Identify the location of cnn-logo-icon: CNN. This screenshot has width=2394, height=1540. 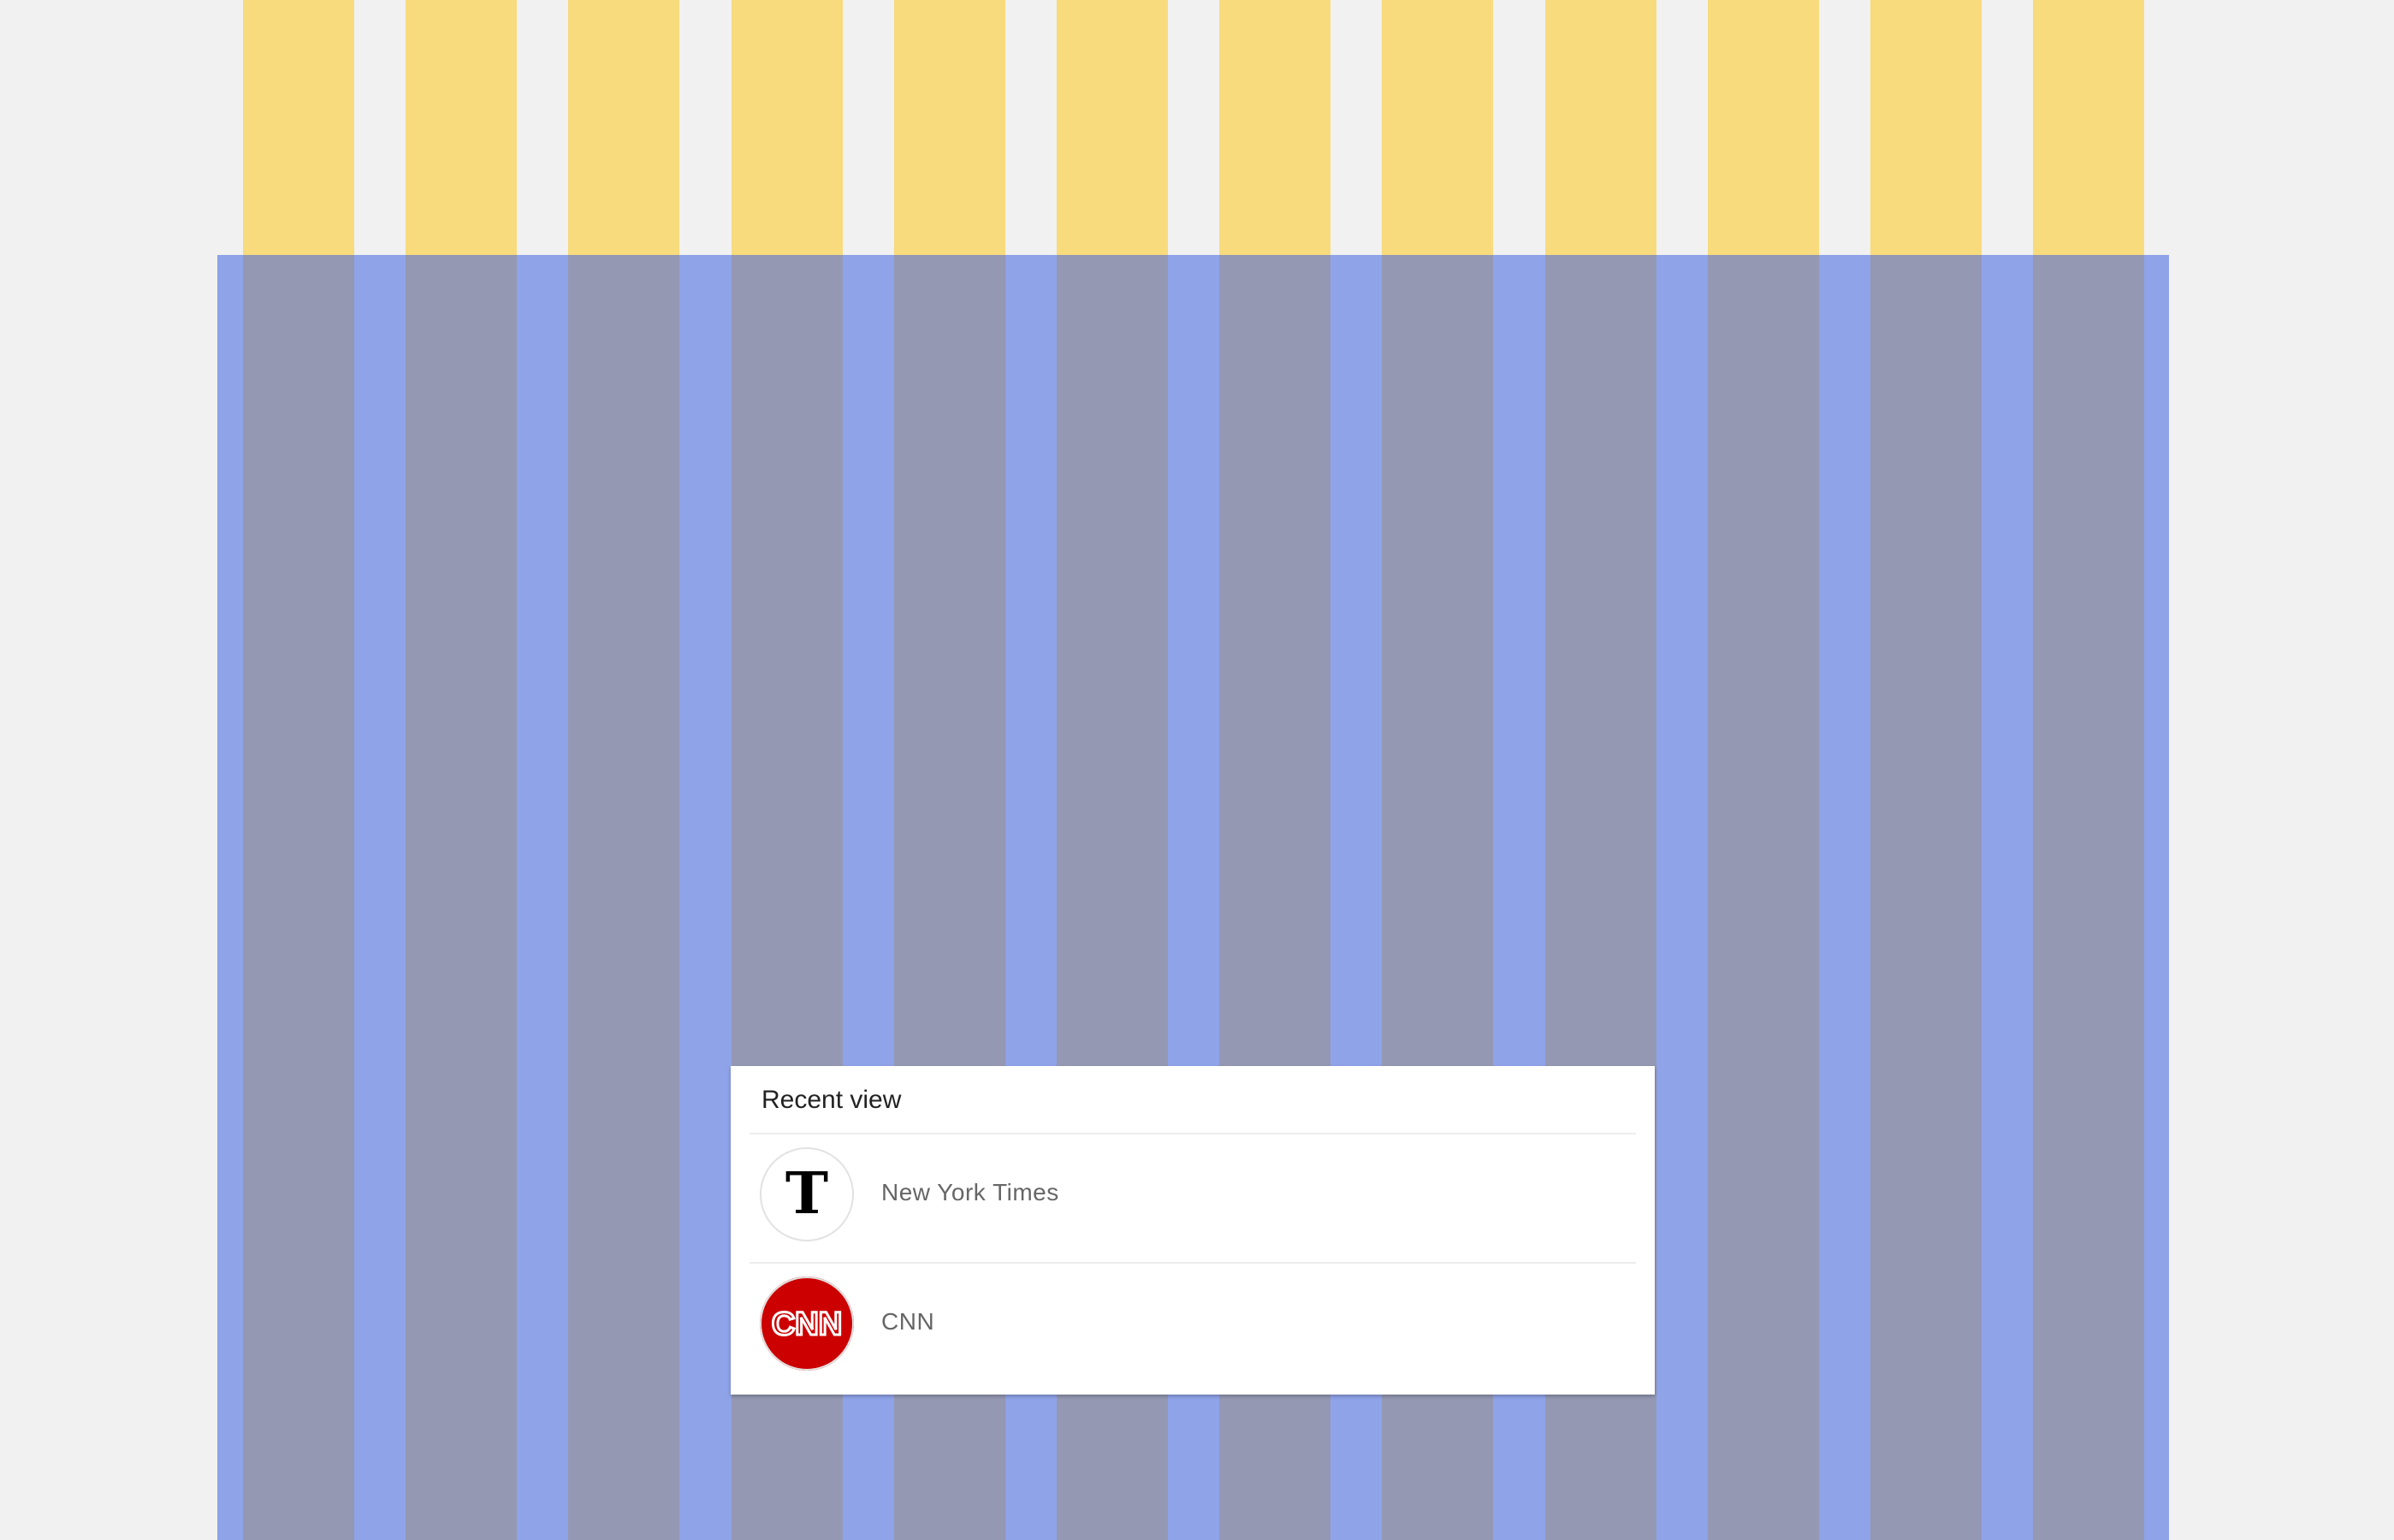
(807, 1323).